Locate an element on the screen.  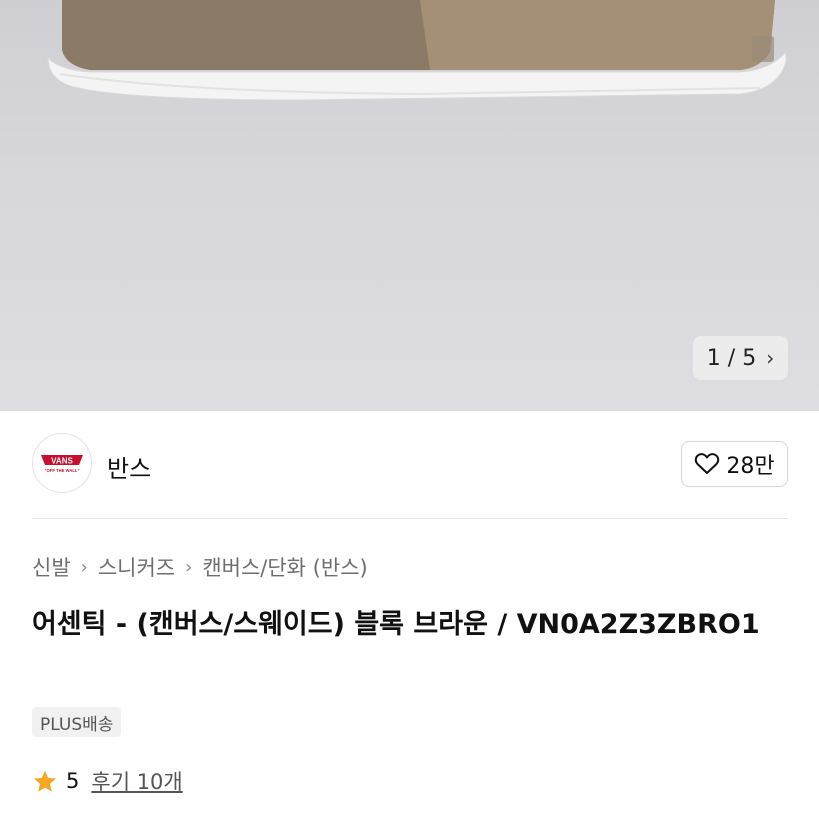
breadcrumb-item-canvas: 캔버스/단화 (반스) is located at coordinates (284, 567).